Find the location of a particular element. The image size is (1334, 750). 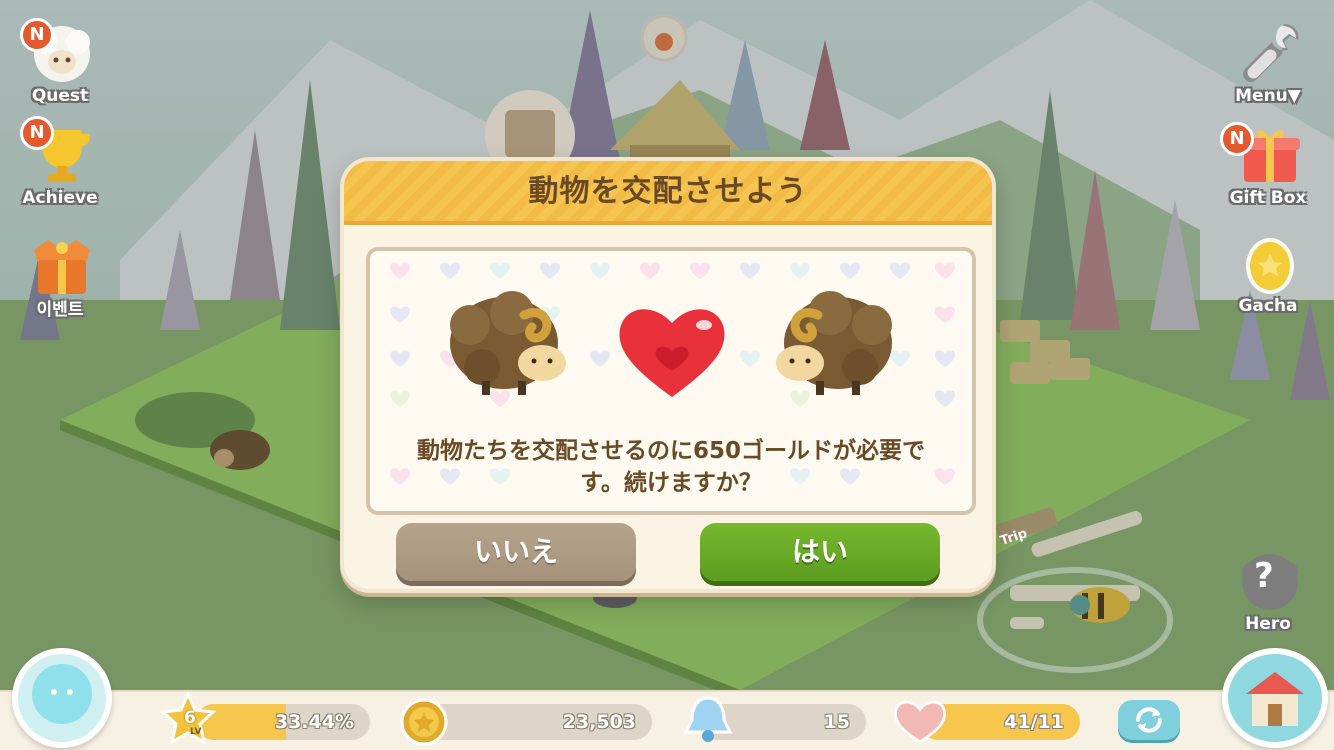

menu-button: Menu▼ is located at coordinates (1268, 60).